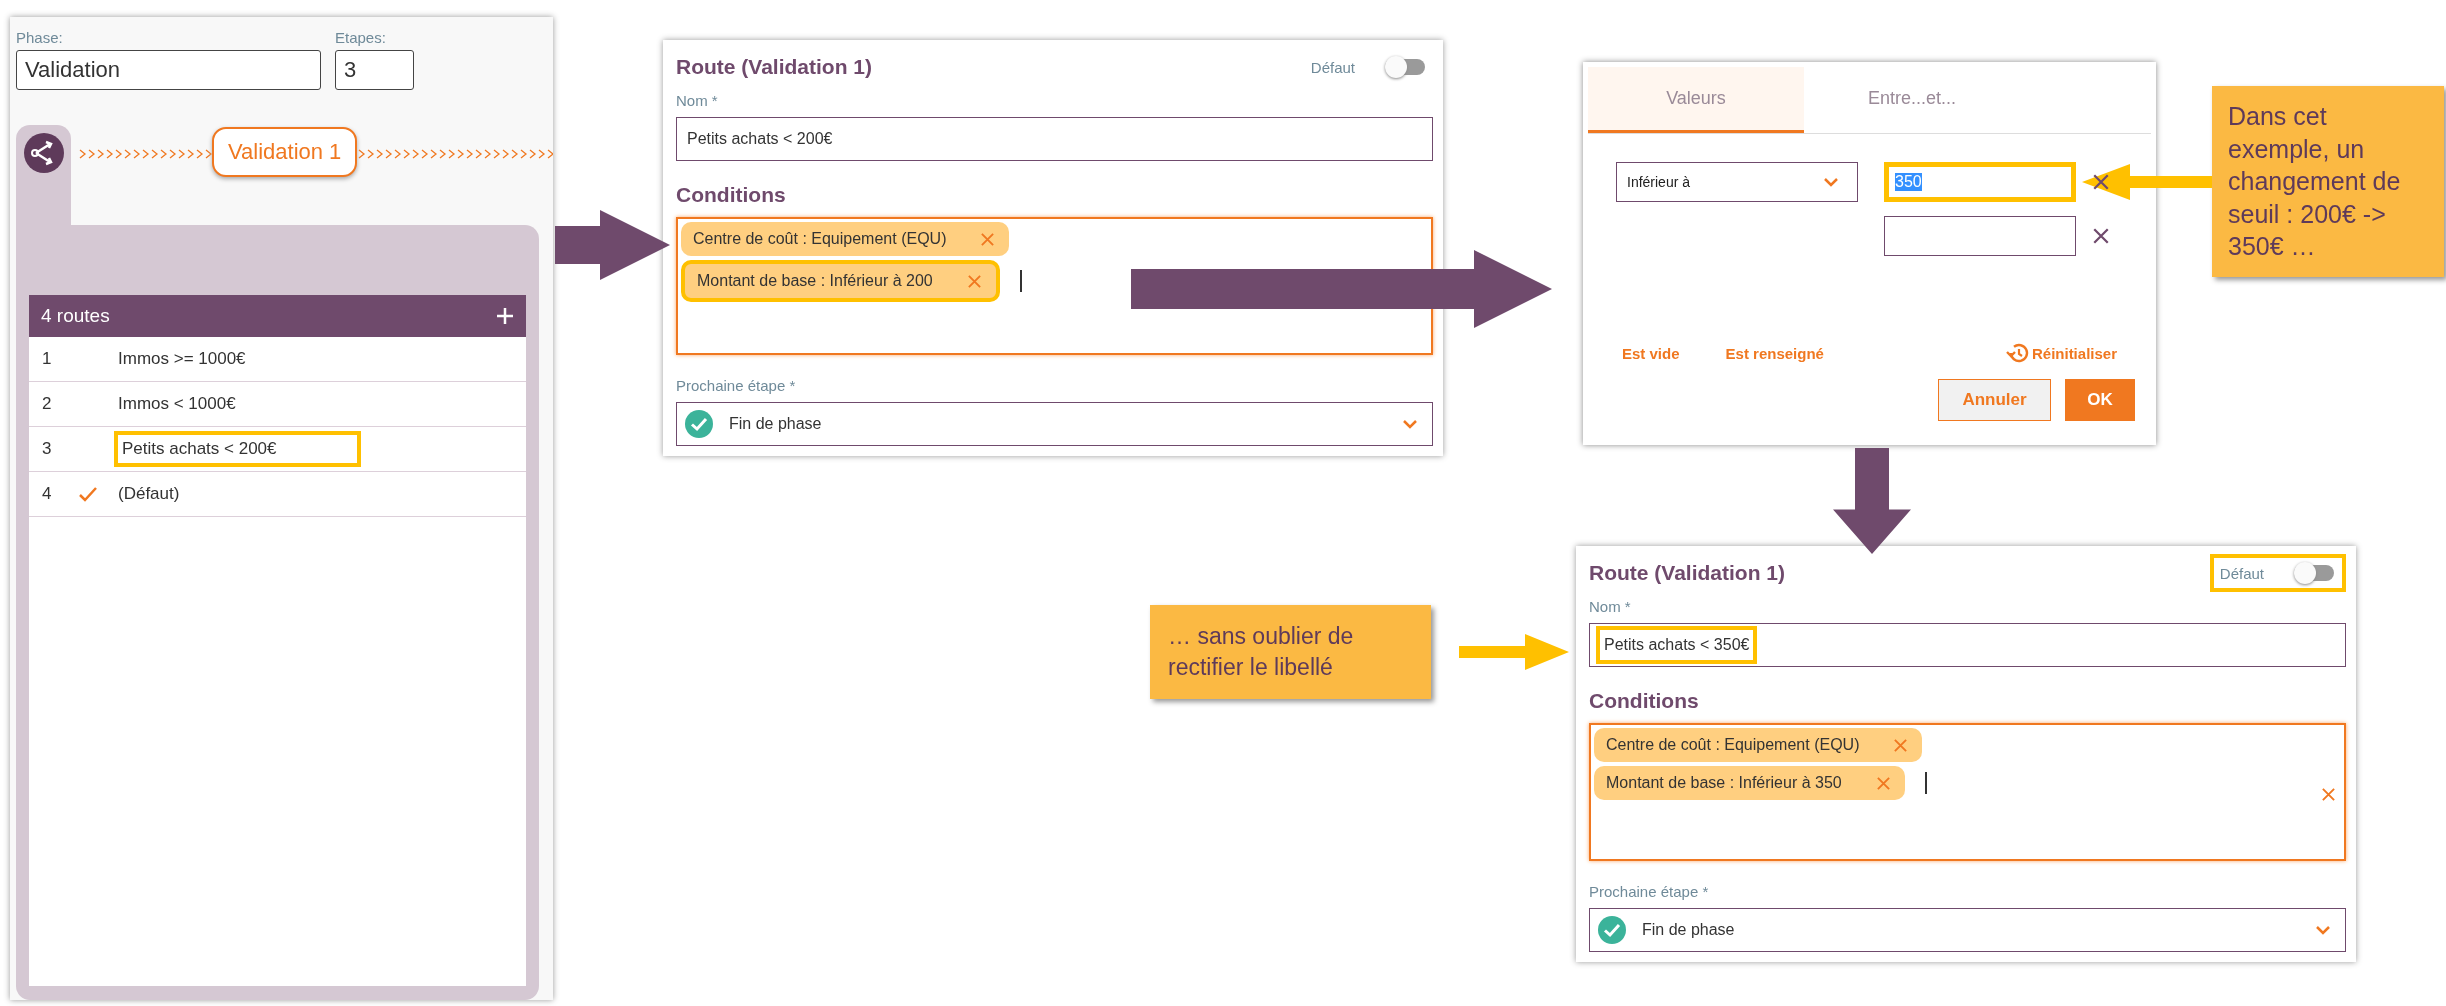 The height and width of the screenshot is (1006, 2446). I want to click on history-icon, so click(2017, 353).